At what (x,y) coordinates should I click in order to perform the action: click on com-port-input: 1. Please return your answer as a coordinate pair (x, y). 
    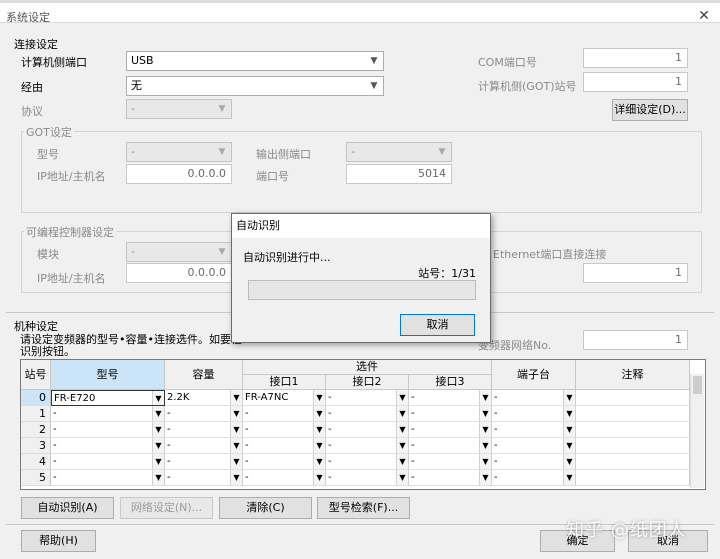
    Looking at the image, I should click on (635, 58).